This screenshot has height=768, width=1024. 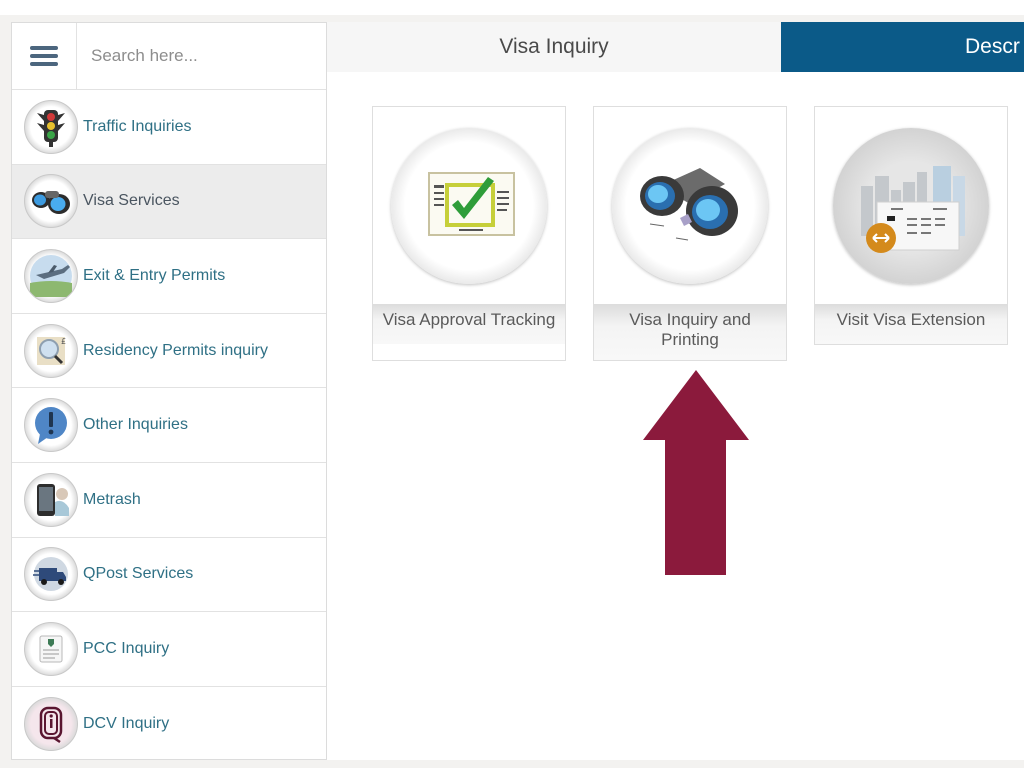 I want to click on sidebar-item-other-inquiries: Other Inquiries, so click(x=169, y=425).